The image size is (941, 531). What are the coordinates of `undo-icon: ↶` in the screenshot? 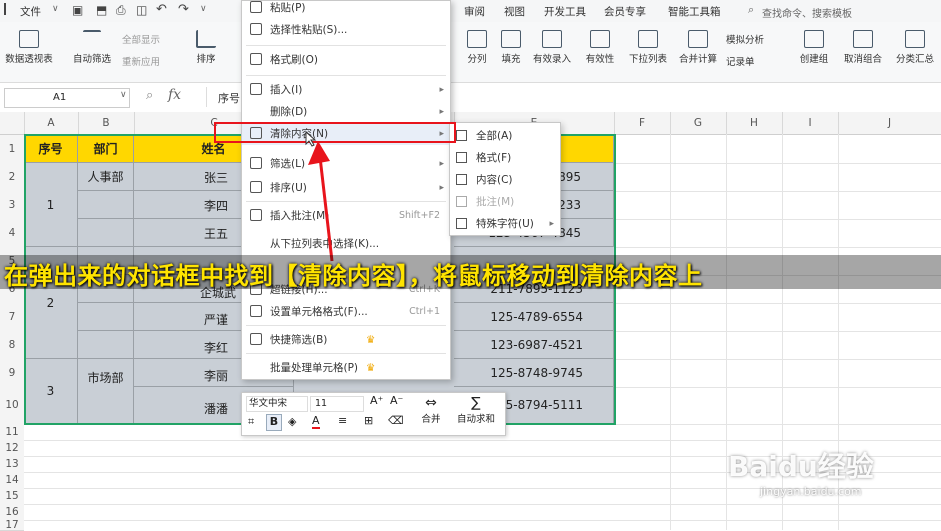 It's located at (161, 9).